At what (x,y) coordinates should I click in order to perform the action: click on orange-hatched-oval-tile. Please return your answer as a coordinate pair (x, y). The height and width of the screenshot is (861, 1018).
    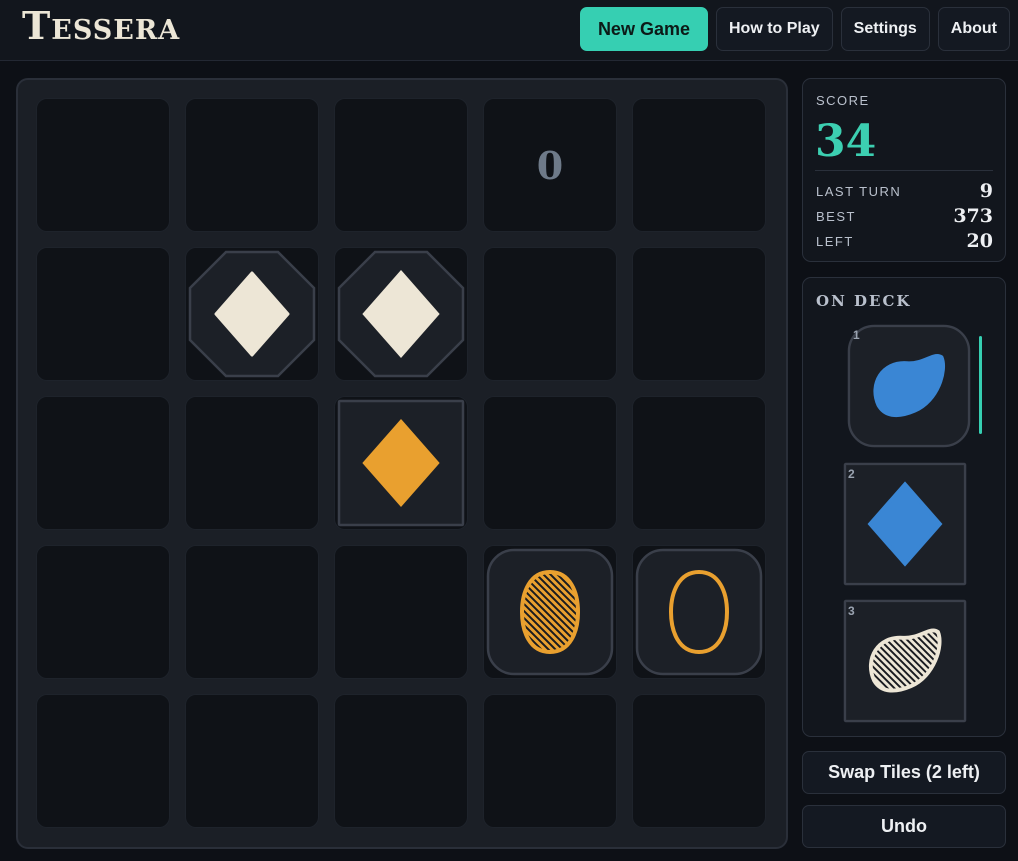
    Looking at the image, I should click on (550, 612).